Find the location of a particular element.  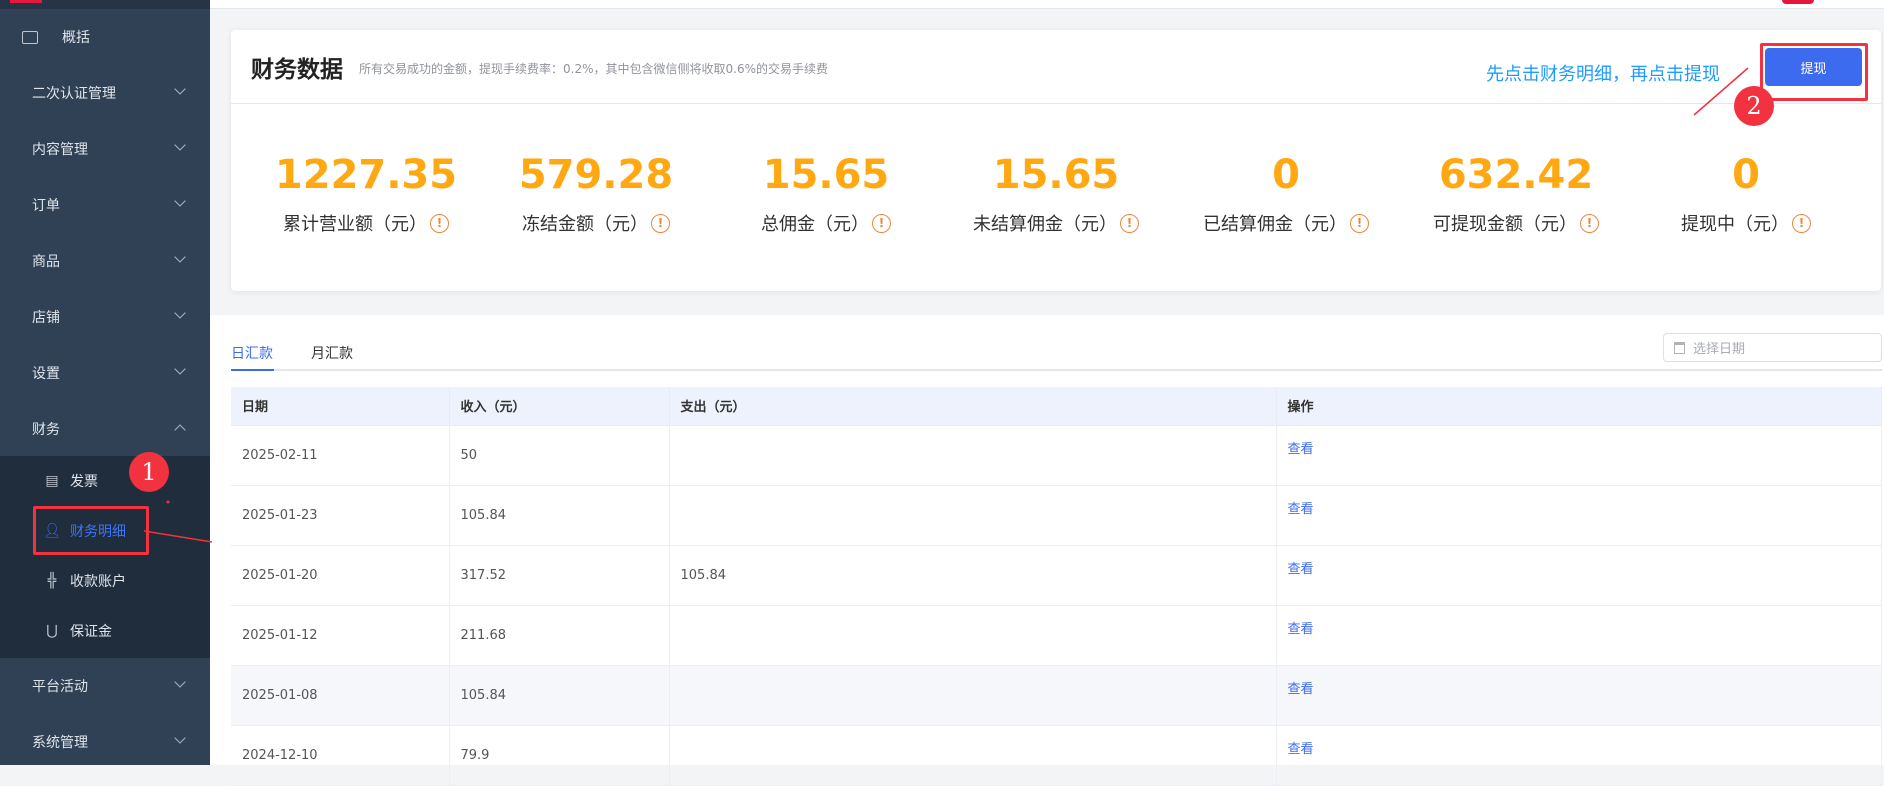

sidebar-item-products: 商品 is located at coordinates (105, 261).